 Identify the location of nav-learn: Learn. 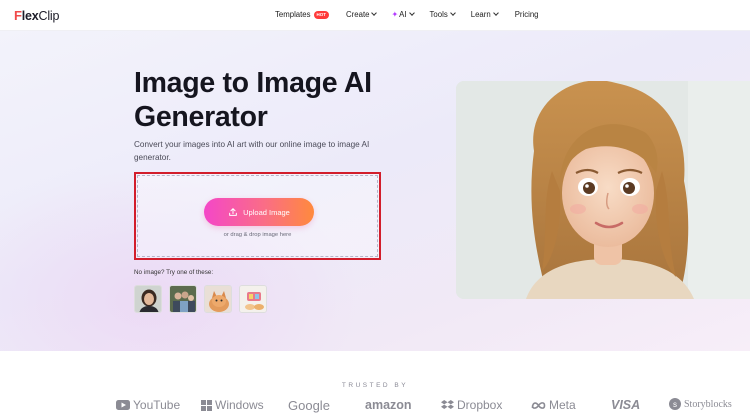
(484, 14).